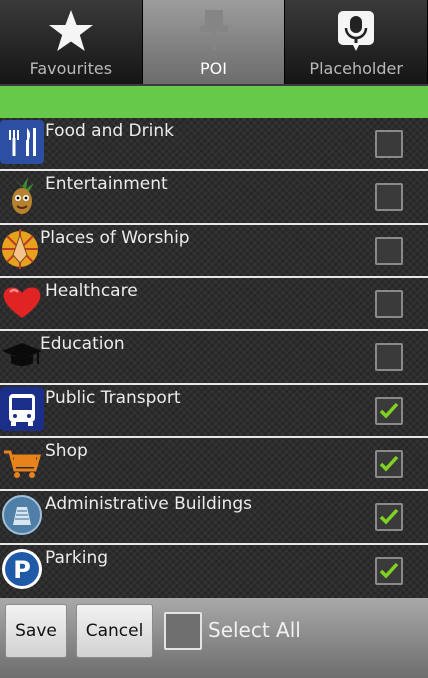  What do you see at coordinates (214, 305) in the screenshot?
I see `list-item-healthcare: Healthcare` at bounding box center [214, 305].